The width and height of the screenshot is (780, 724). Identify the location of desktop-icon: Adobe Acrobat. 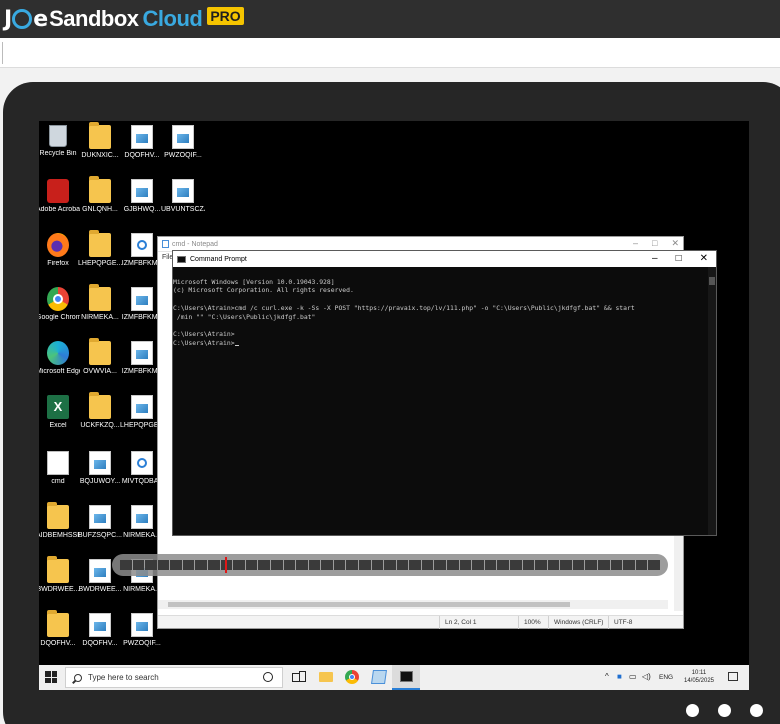
(59, 196).